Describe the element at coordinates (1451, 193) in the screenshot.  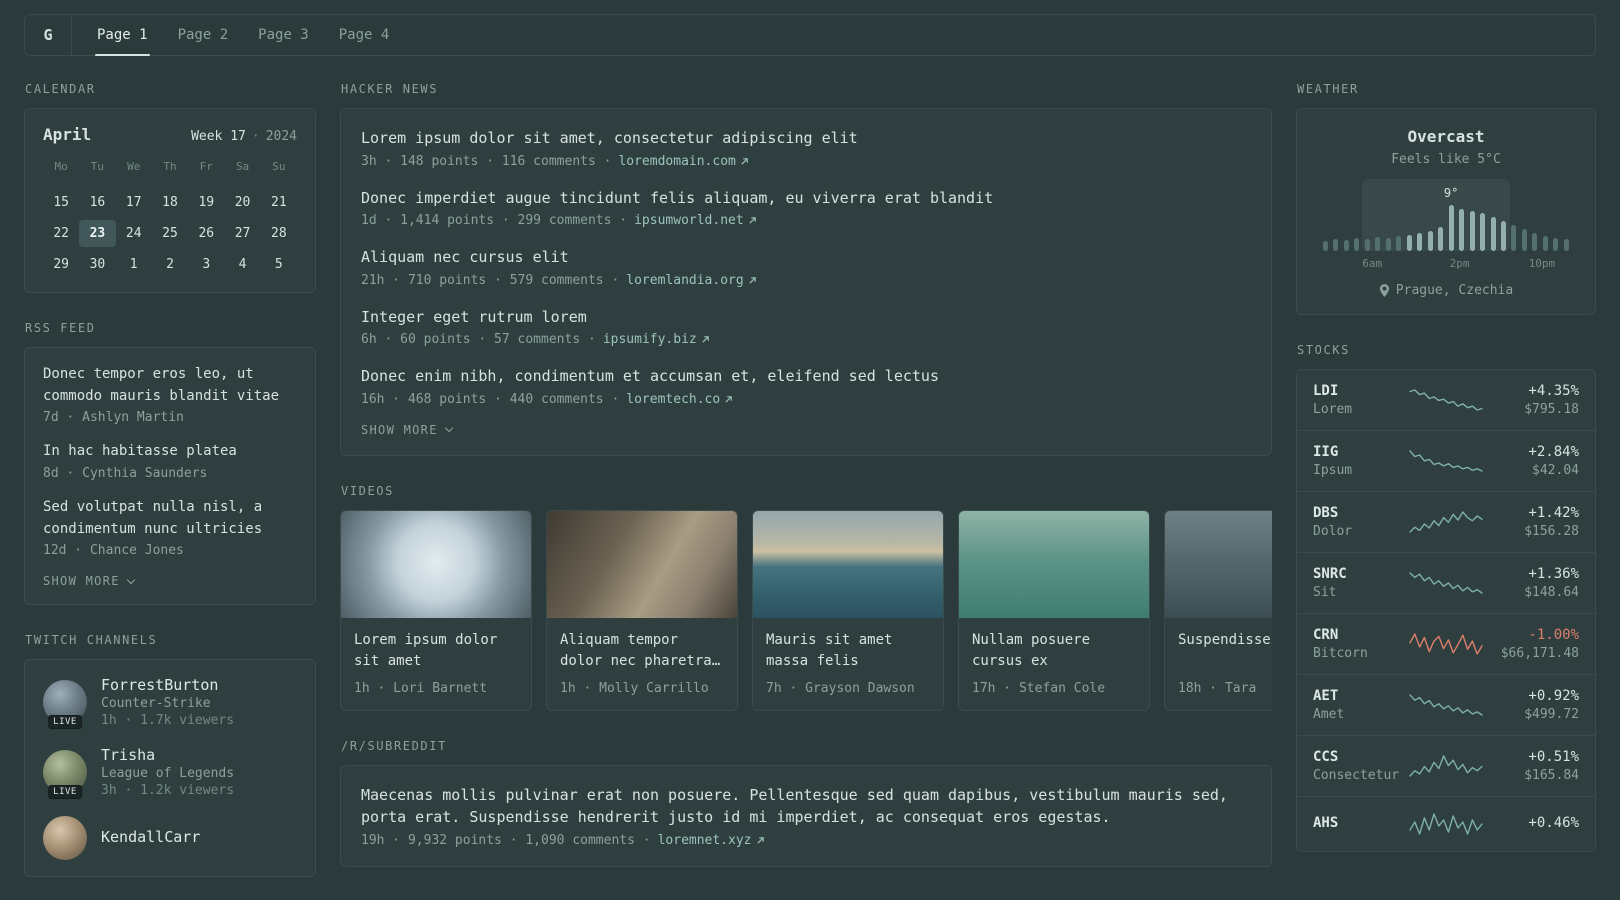
I see `weather-temp-label: 9°` at that location.